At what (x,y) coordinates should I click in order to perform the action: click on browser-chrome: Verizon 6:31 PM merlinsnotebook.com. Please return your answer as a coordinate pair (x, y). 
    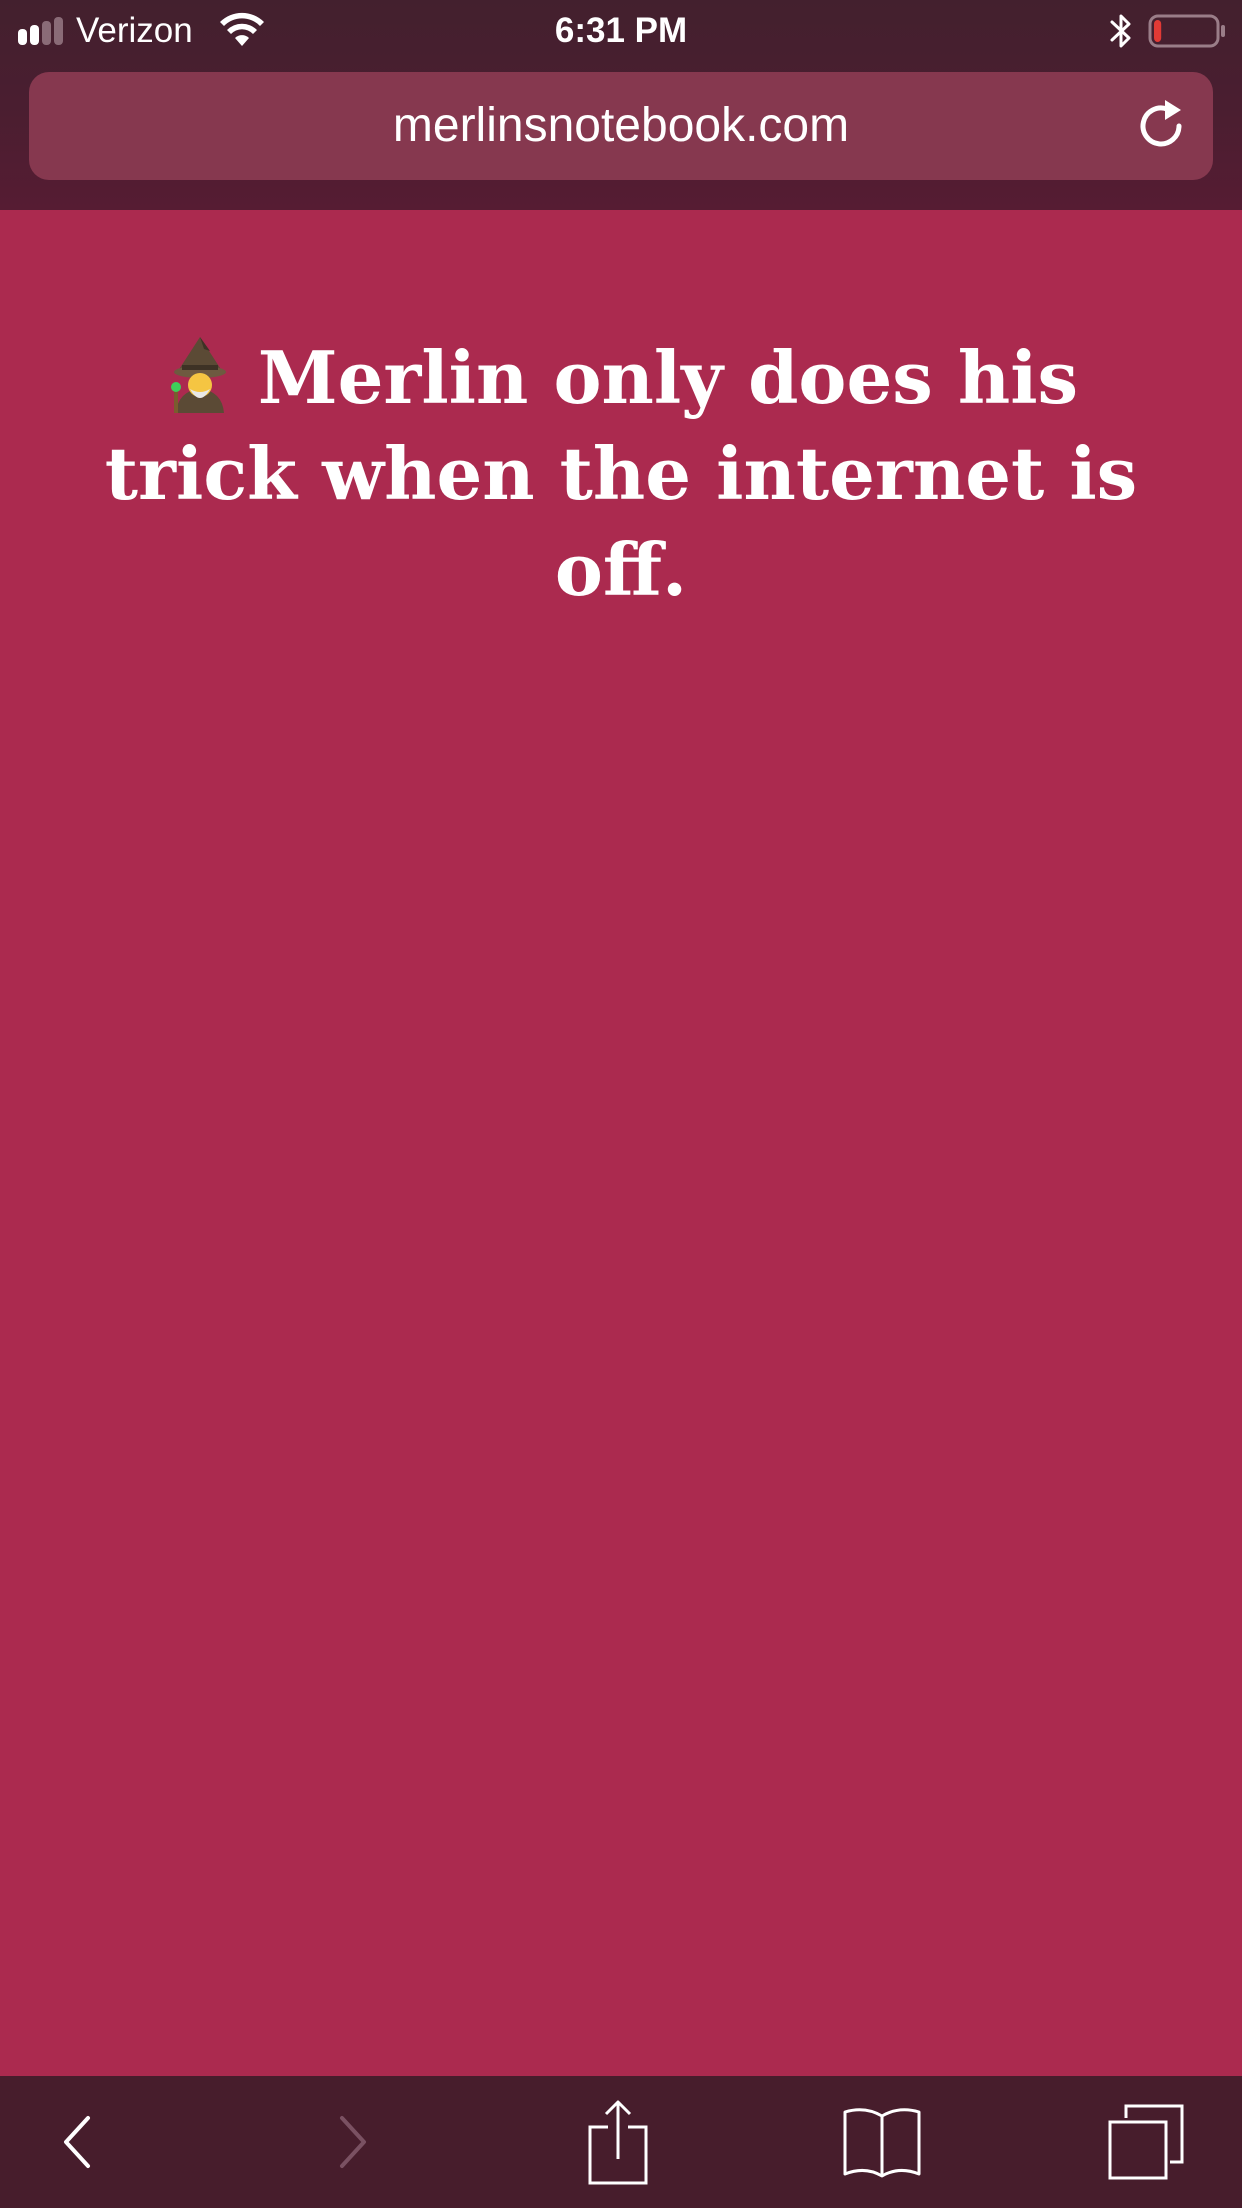
    Looking at the image, I should click on (621, 105).